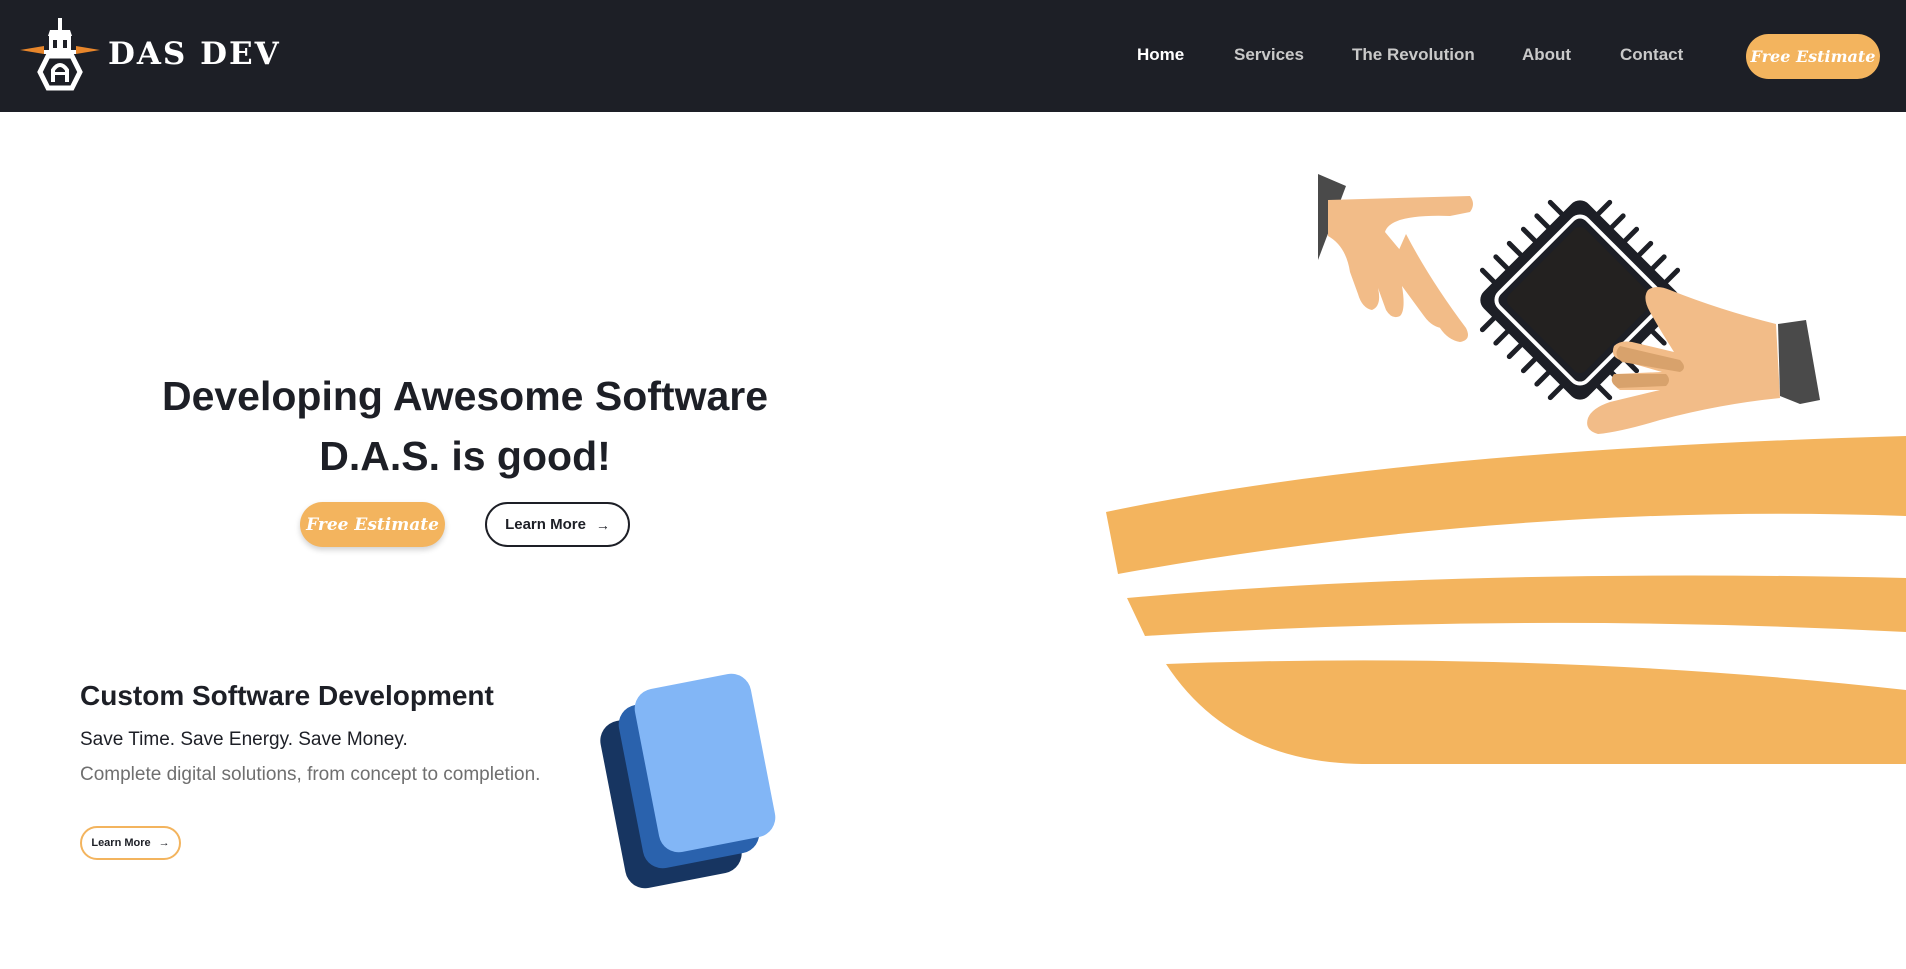 This screenshot has height=969, width=1906. I want to click on hero-tagline: D.A.S. is good!, so click(465, 456).